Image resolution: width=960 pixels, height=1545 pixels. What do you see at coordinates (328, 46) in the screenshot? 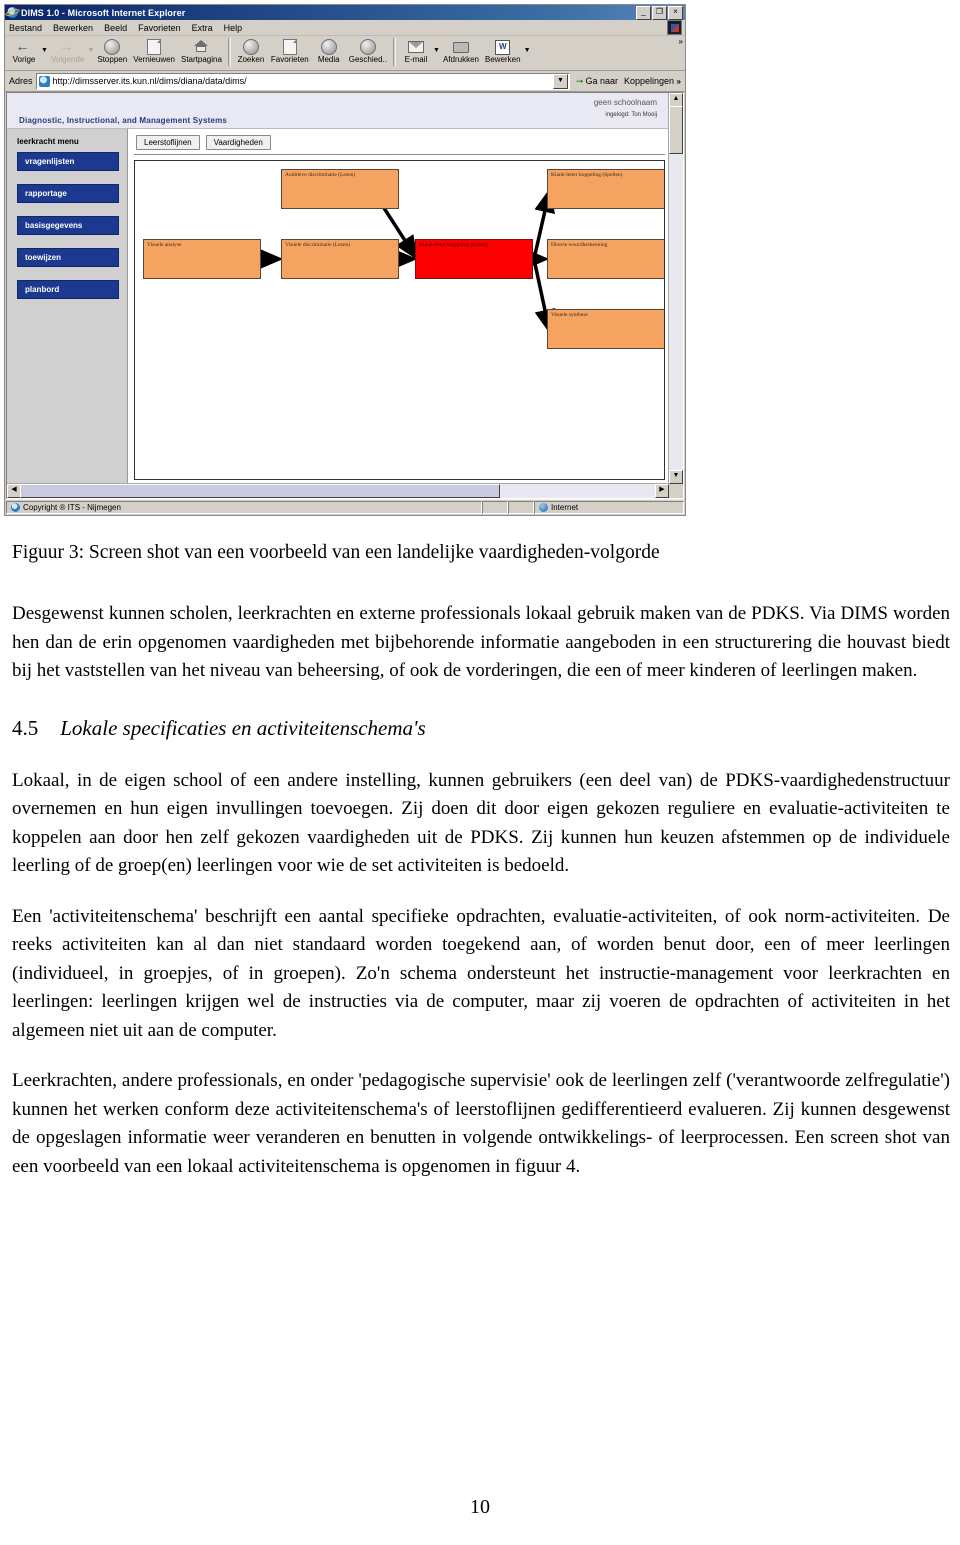
I see `media-icon` at bounding box center [328, 46].